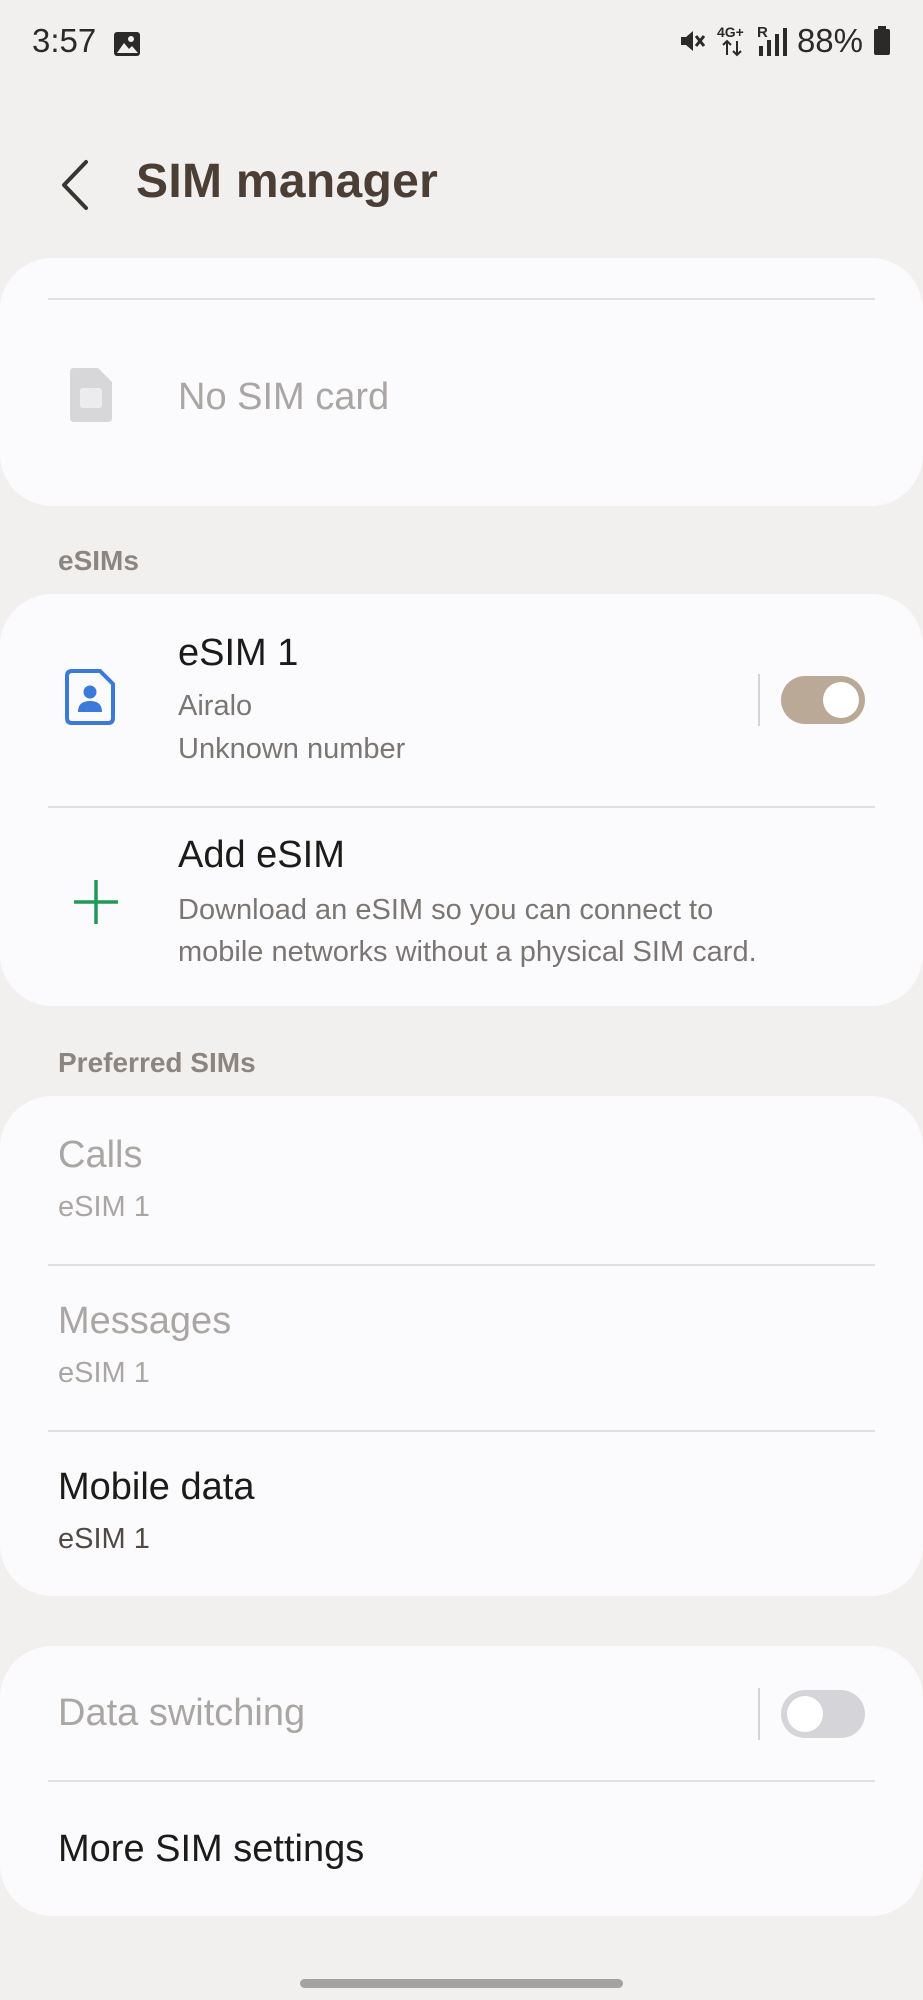  I want to click on network-type-label: 4G+, so click(730, 32).